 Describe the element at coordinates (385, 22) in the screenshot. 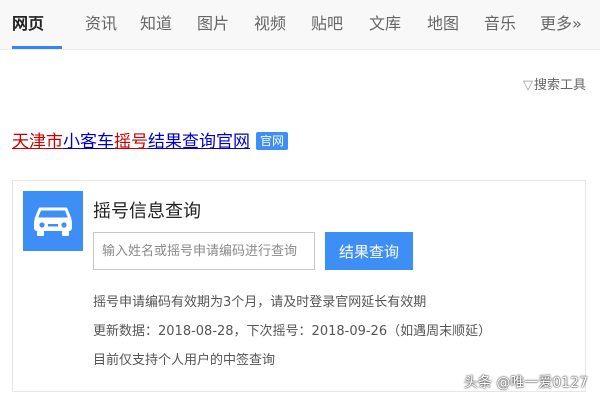

I see `tab-wenku: 文库` at that location.